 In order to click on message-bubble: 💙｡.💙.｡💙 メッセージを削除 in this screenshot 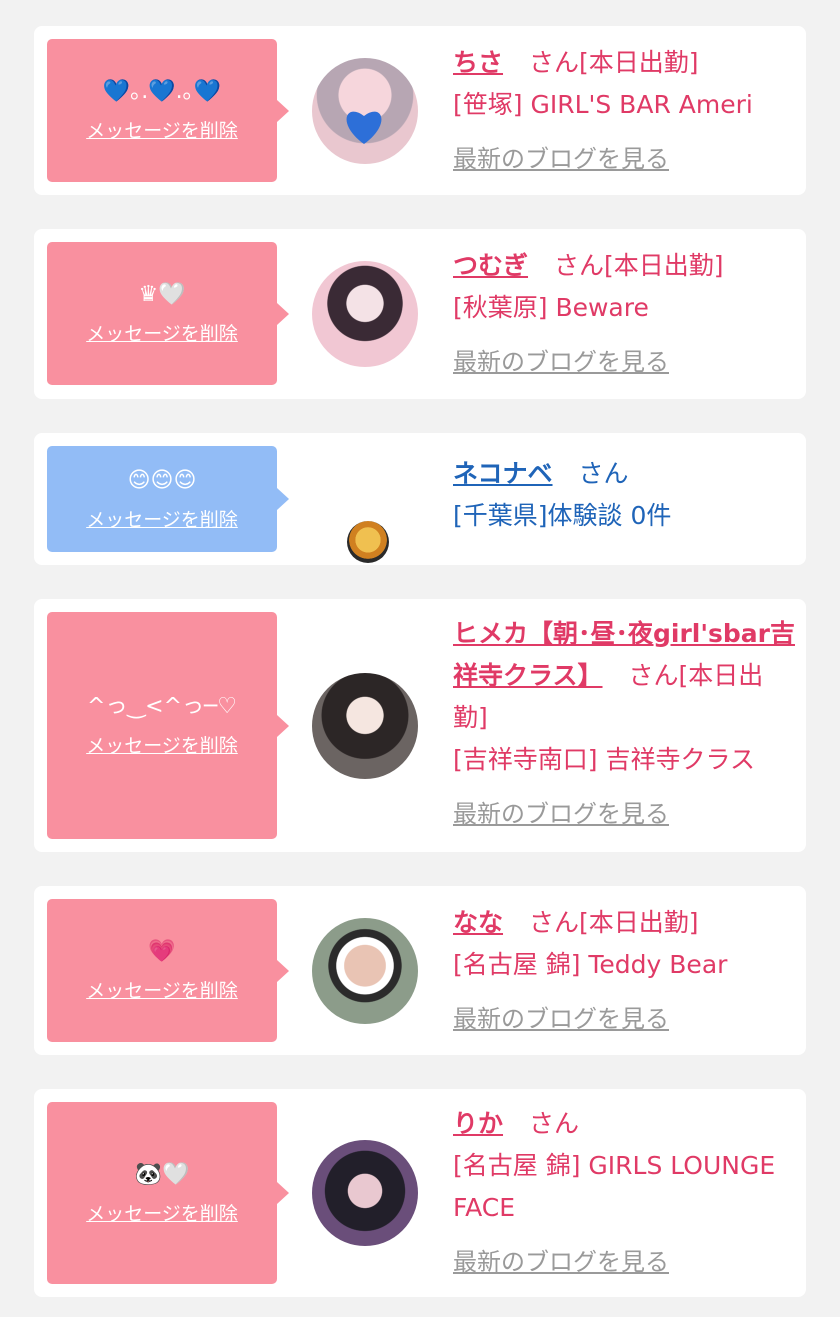, I will do `click(168, 110)`.